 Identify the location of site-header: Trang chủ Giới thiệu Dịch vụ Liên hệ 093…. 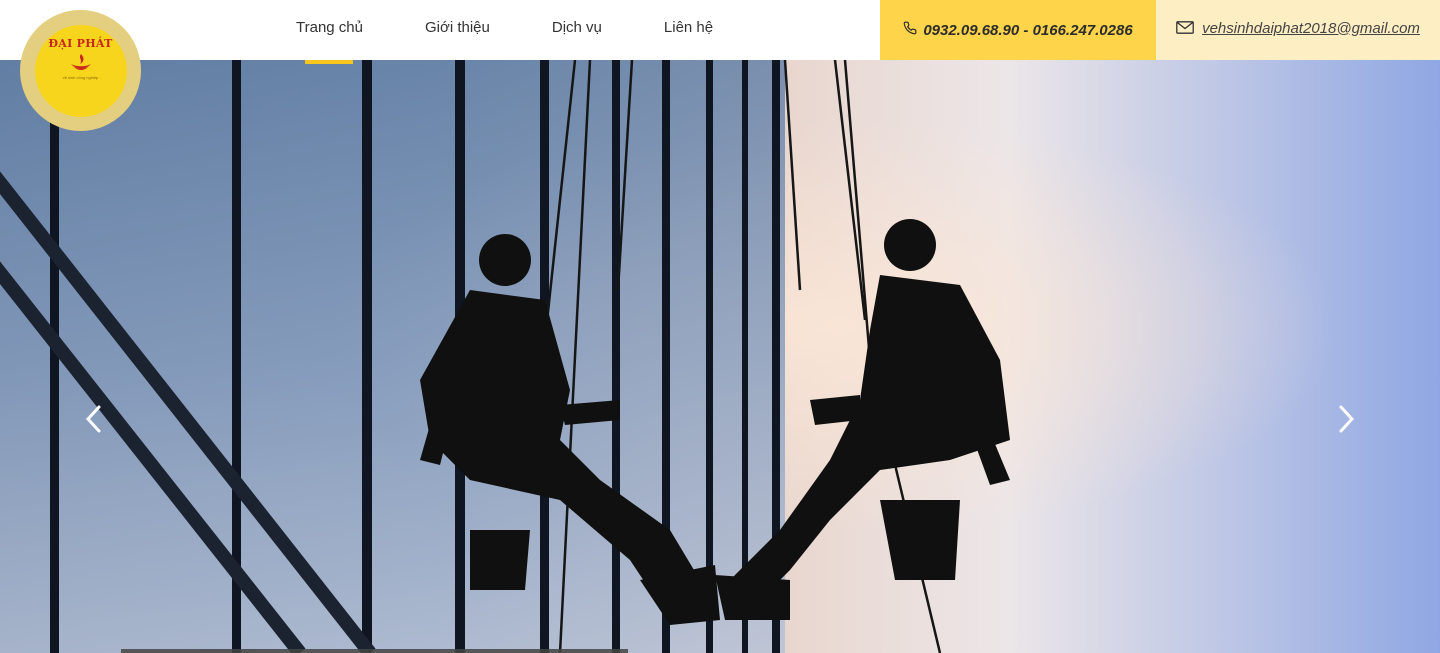
(720, 32).